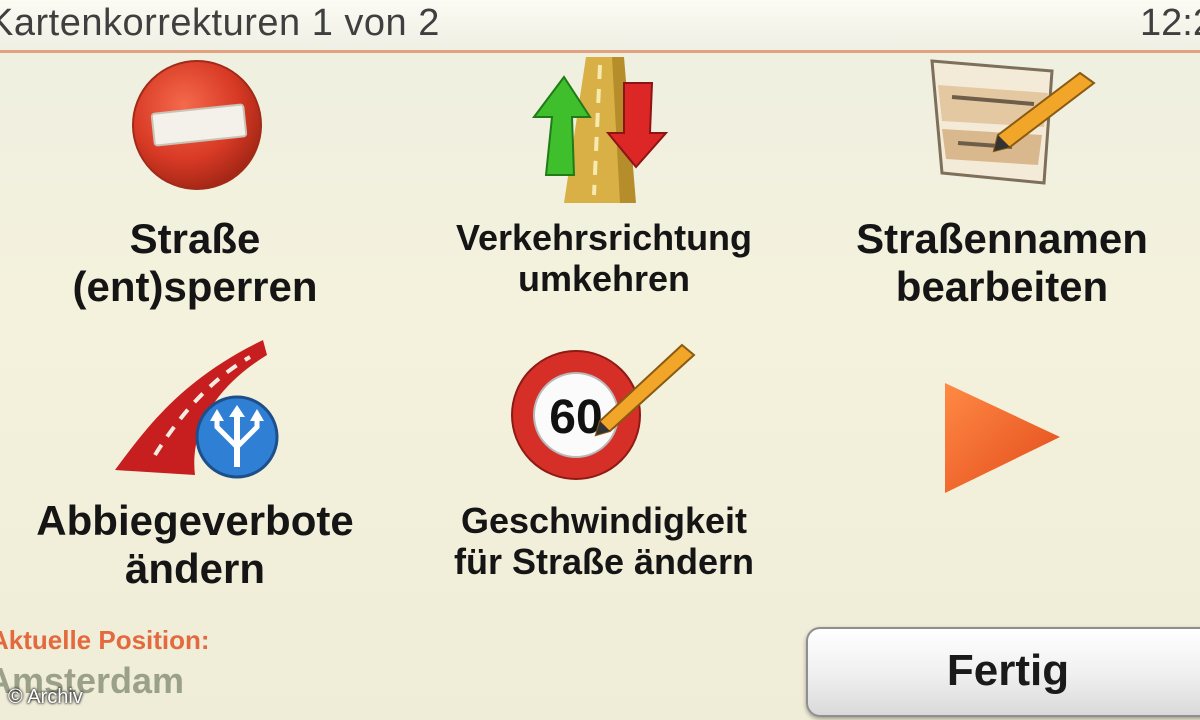  Describe the element at coordinates (604, 279) in the screenshot. I see `label-line: umkehren` at that location.